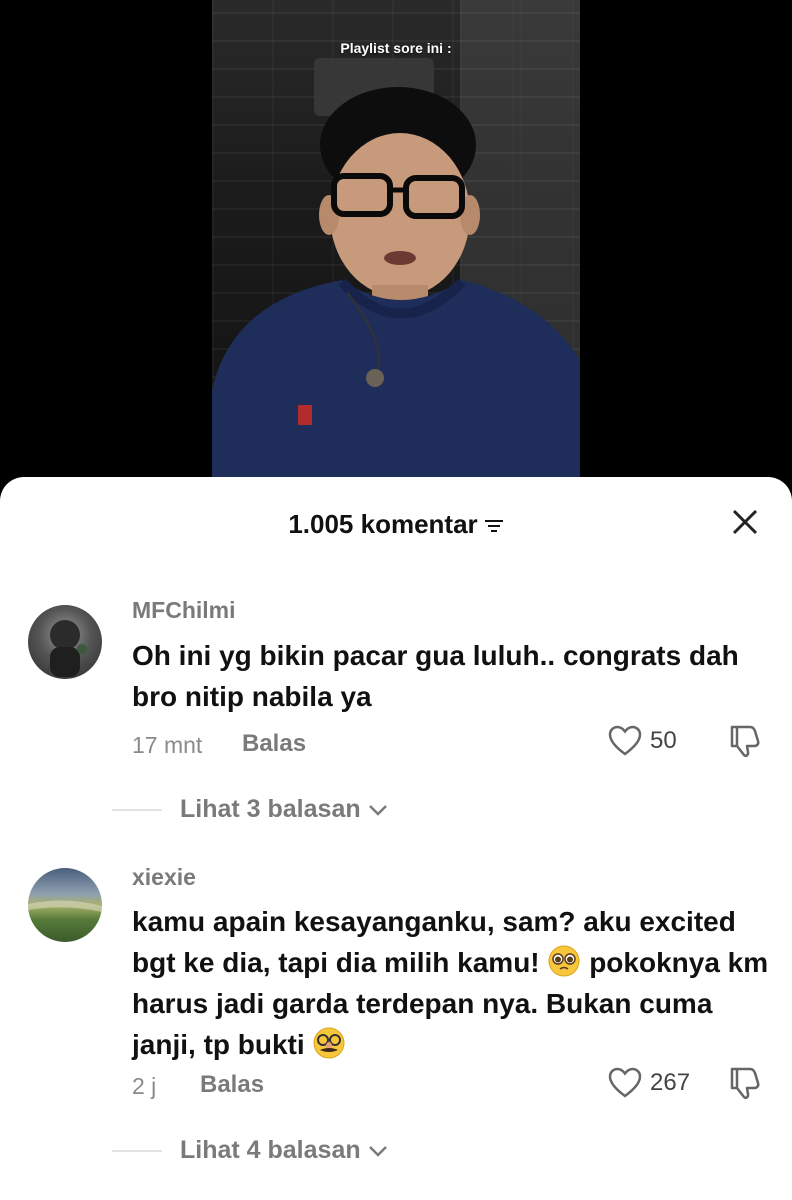 This screenshot has height=1200, width=792. I want to click on view-replies-label: Lihat 4 balasan, so click(270, 1150).